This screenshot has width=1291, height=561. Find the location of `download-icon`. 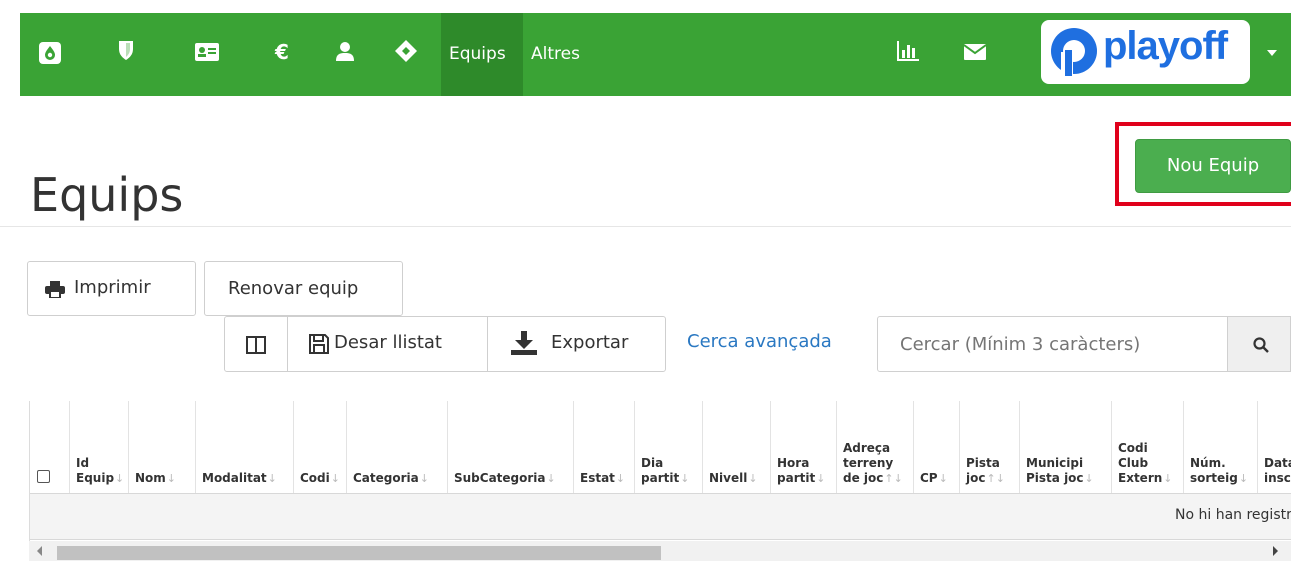

download-icon is located at coordinates (524, 343).